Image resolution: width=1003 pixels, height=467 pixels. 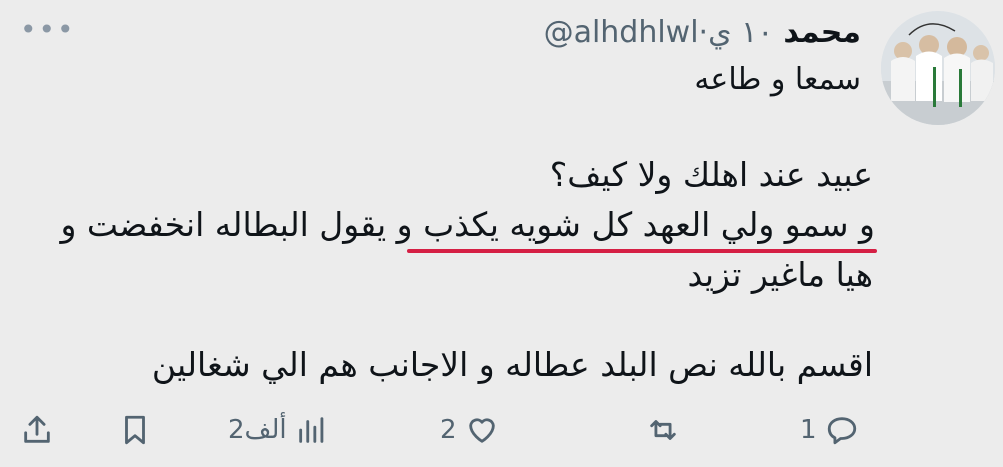 I want to click on like-count: 2, so click(x=448, y=430).